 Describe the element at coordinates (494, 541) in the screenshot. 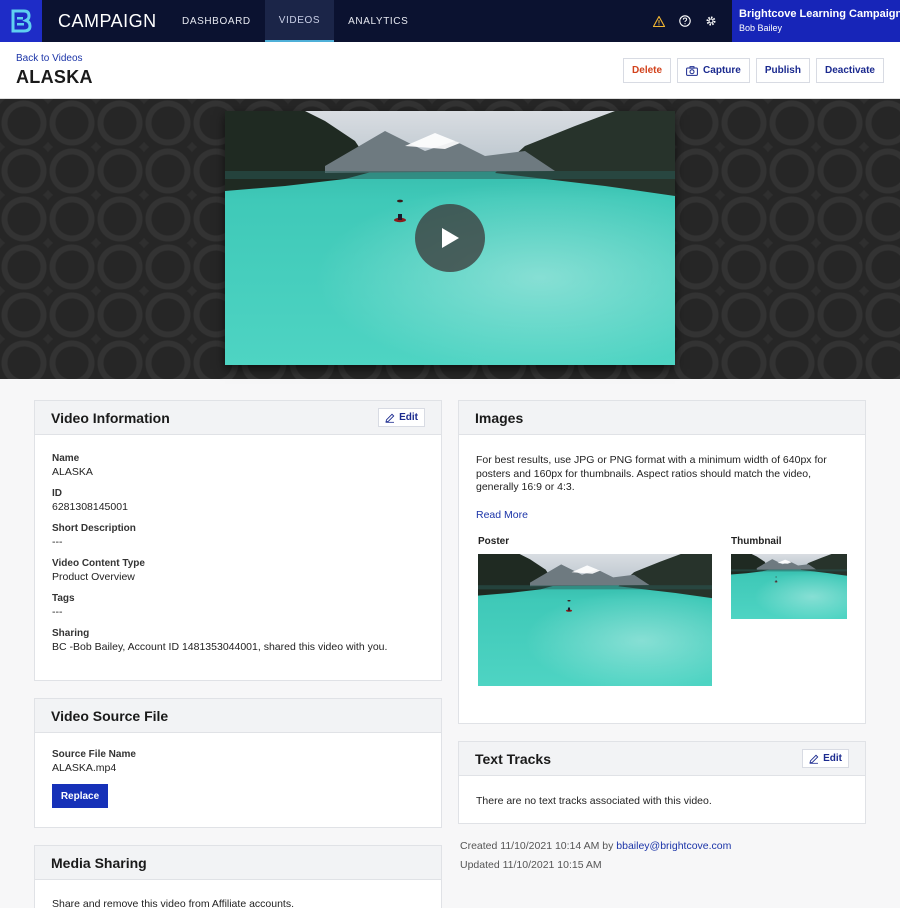

I see `poster-label: Poster` at that location.